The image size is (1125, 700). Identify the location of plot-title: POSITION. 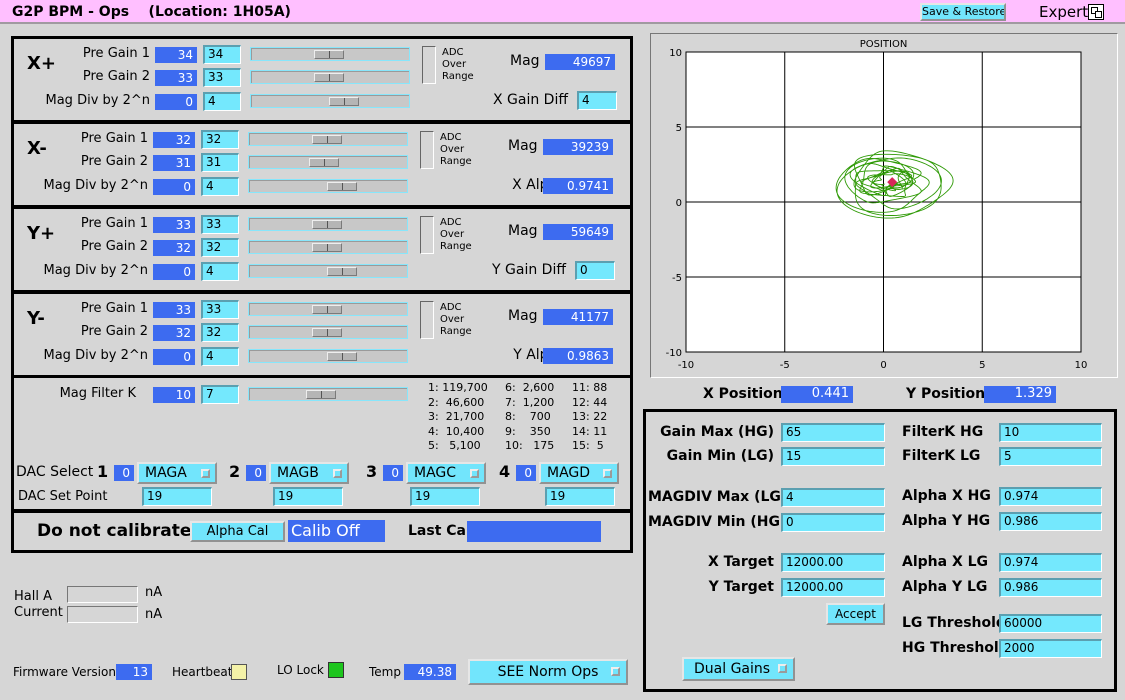
(884, 44).